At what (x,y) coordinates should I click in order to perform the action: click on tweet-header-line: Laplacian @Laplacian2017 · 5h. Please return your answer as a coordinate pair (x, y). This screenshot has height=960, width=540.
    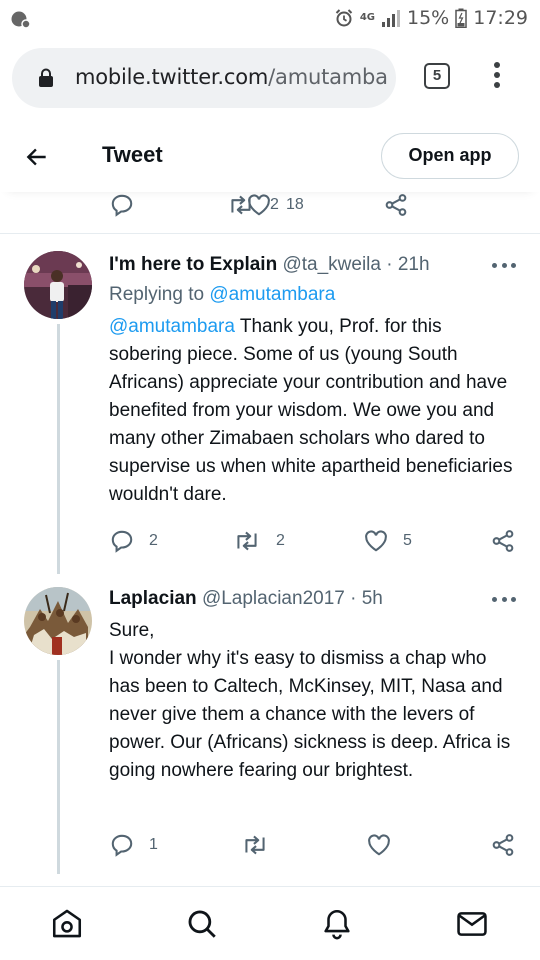
    Looking at the image, I should click on (246, 599).